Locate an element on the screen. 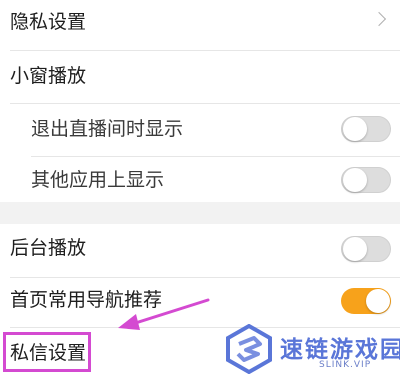 Image resolution: width=400 pixels, height=380 pixels. watermark-url: SLINK.VIP is located at coordinates (345, 365).